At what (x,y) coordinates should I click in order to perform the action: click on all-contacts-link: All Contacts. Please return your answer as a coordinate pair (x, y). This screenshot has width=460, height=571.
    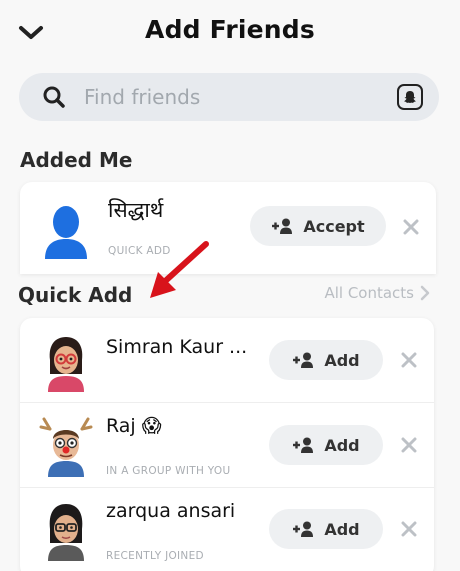
    Looking at the image, I should click on (377, 293).